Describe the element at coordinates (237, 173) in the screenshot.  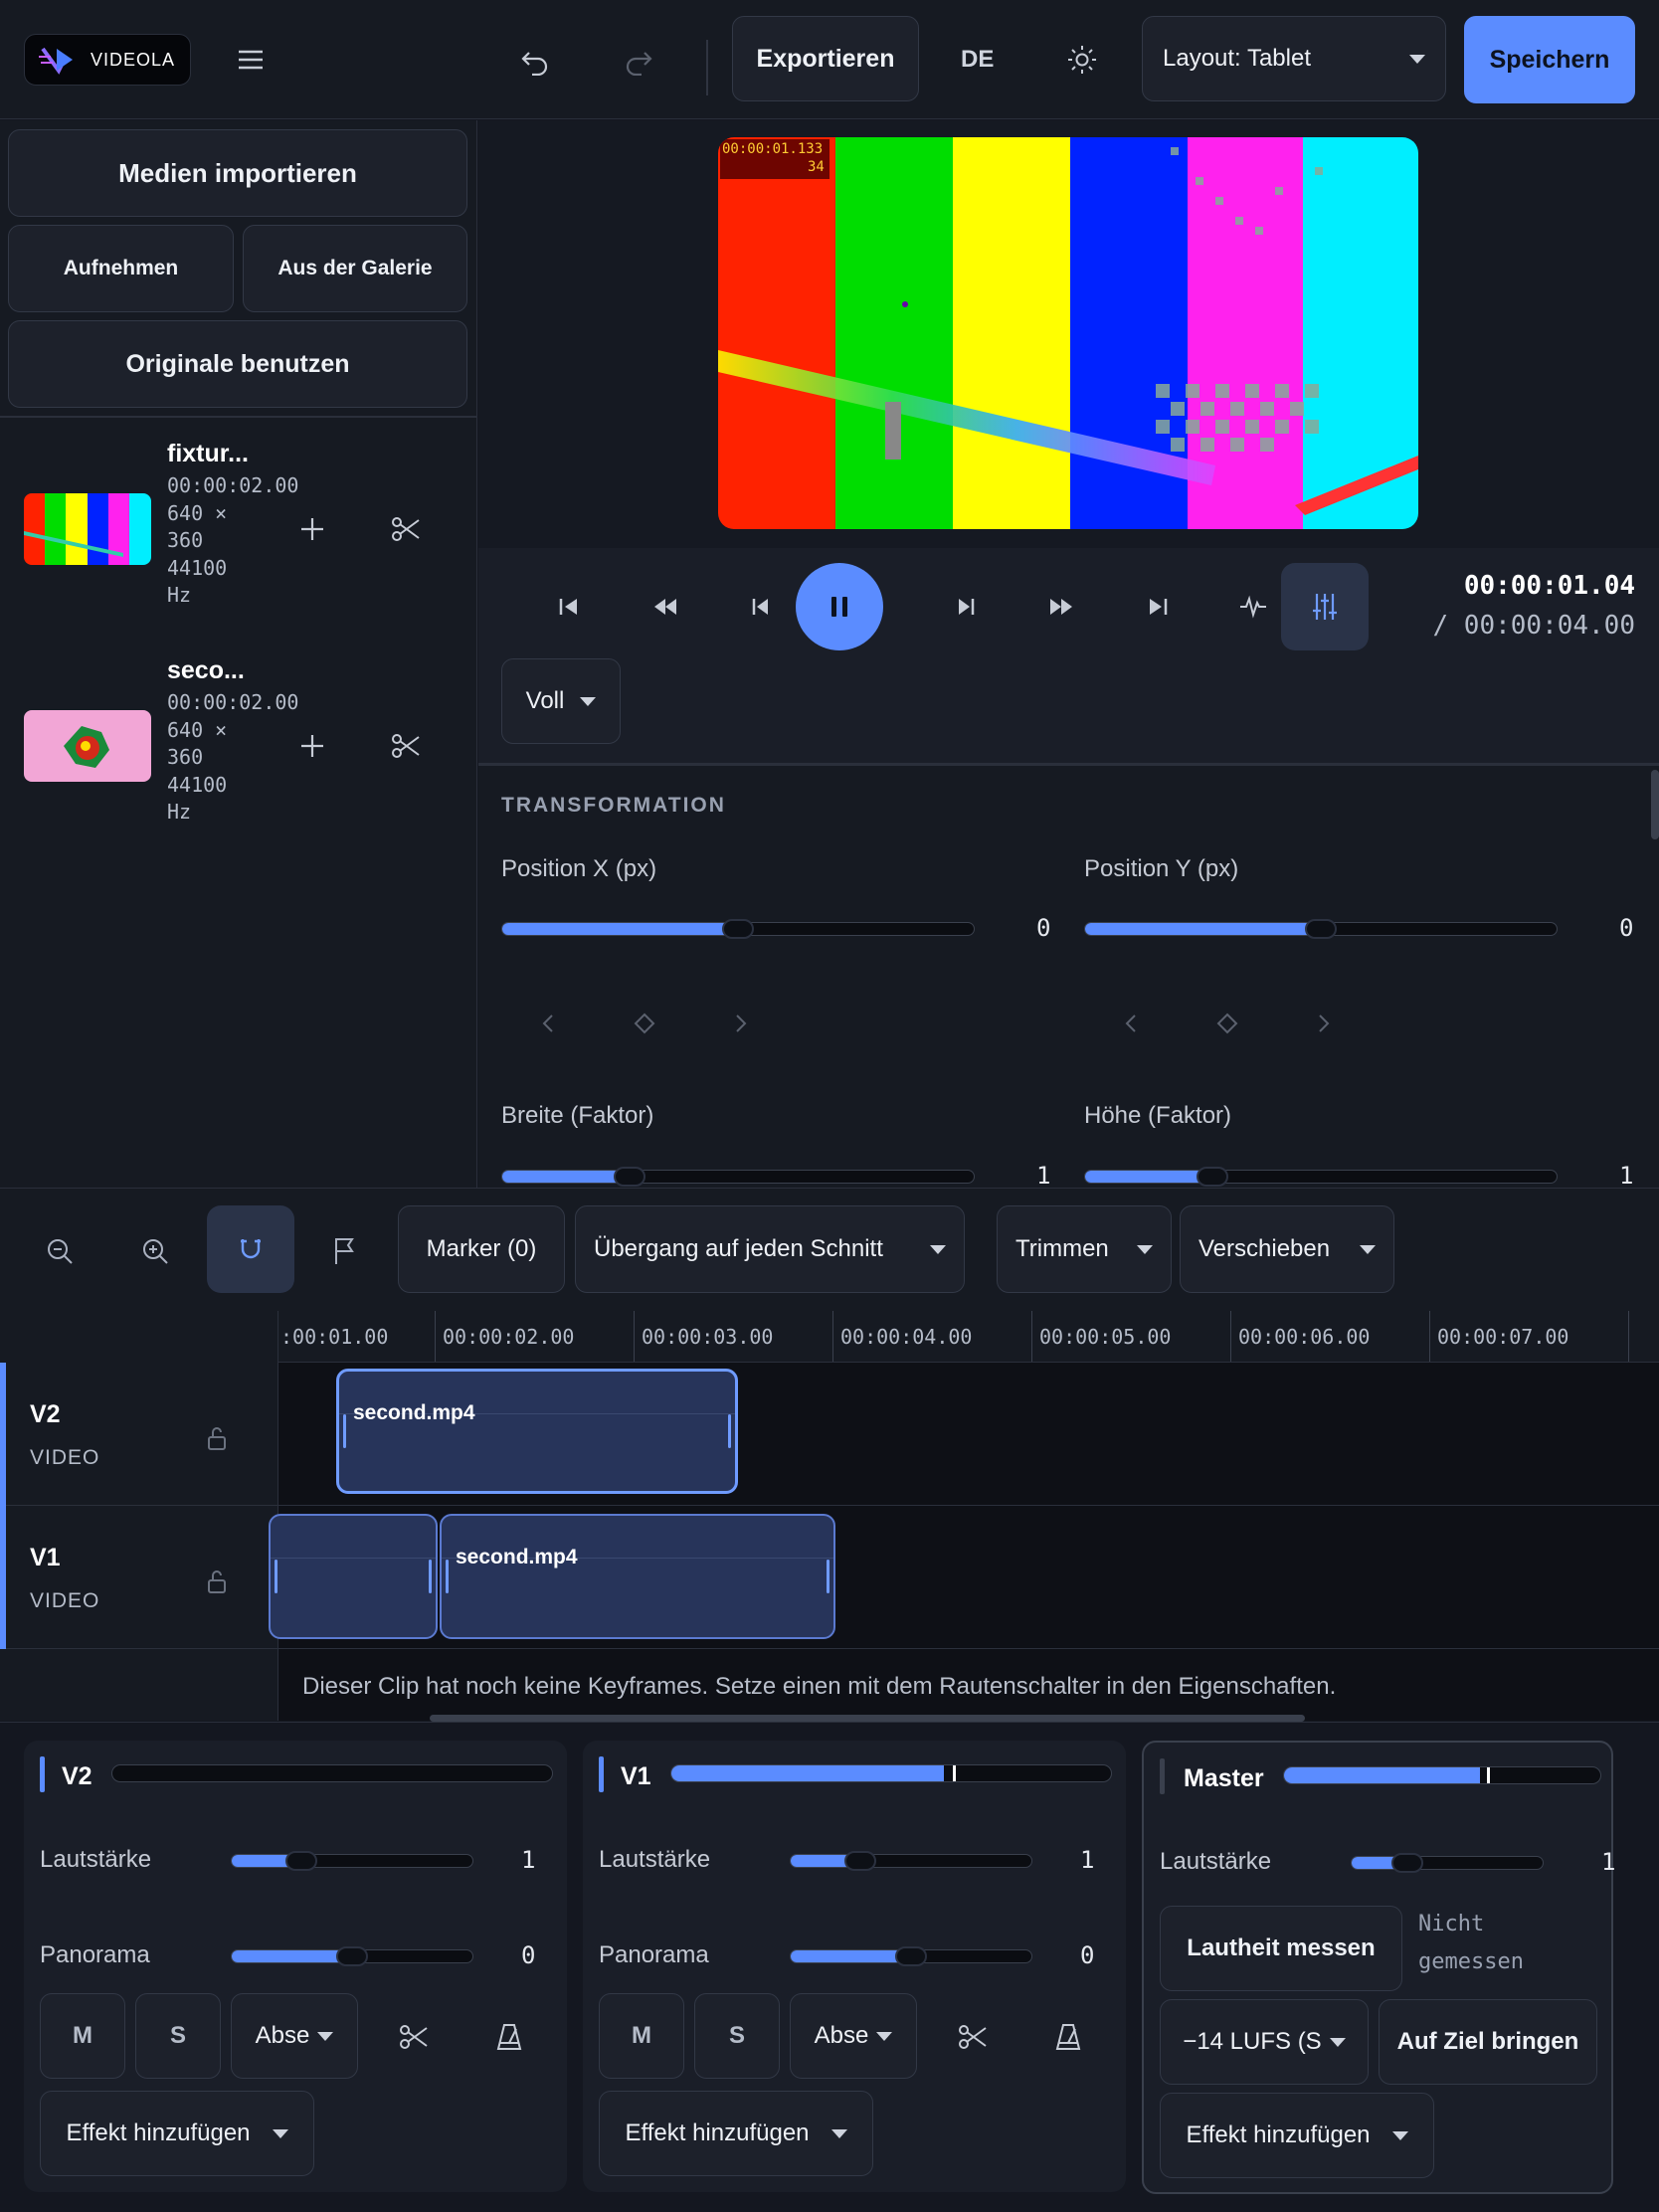
I see `import-media-button: Medien importieren` at that location.